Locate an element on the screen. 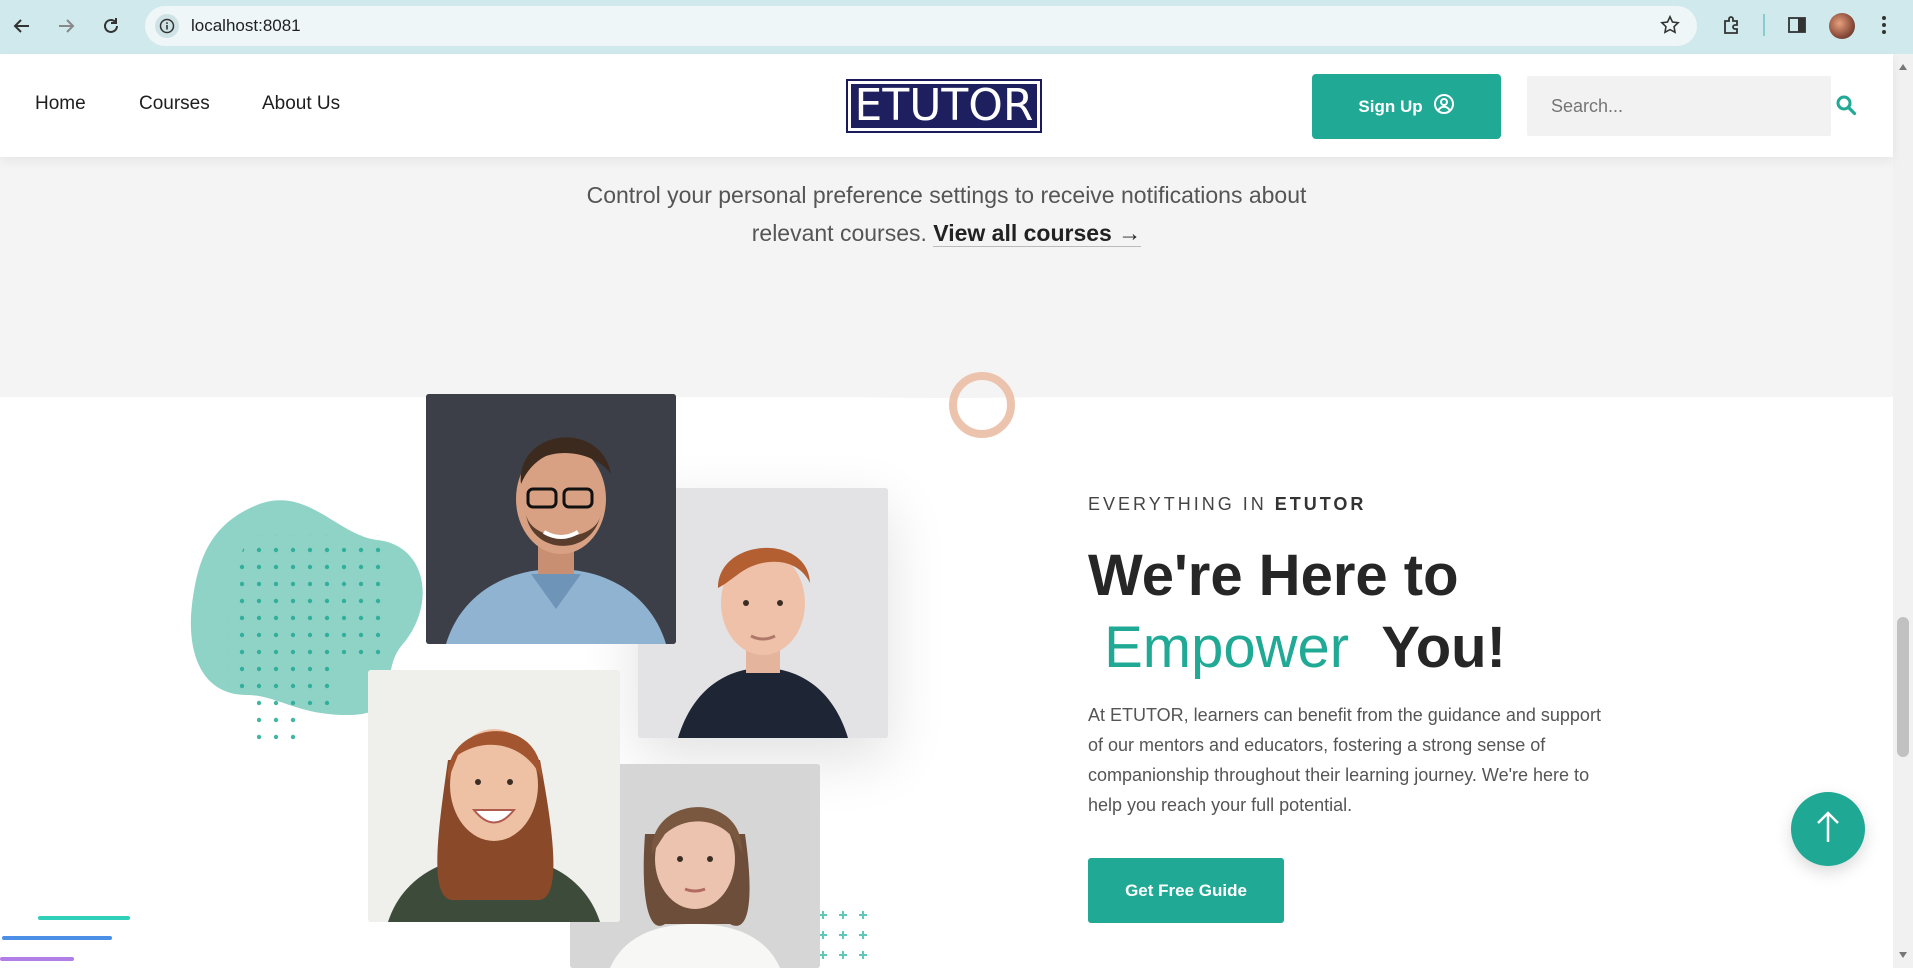 This screenshot has width=1913, height=968. get-free-guide-button: Get Free Guide is located at coordinates (1186, 890).